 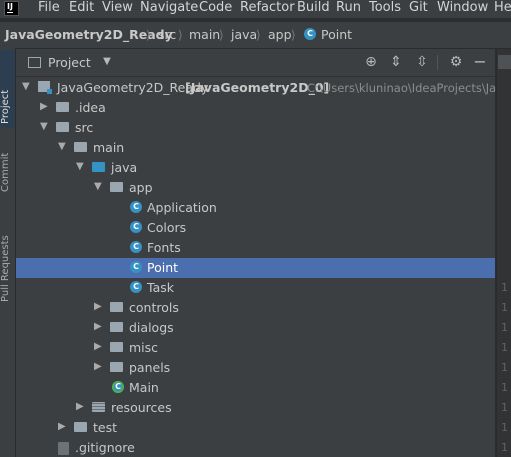 I want to click on tree-node-point: C Point, so click(x=255, y=268).